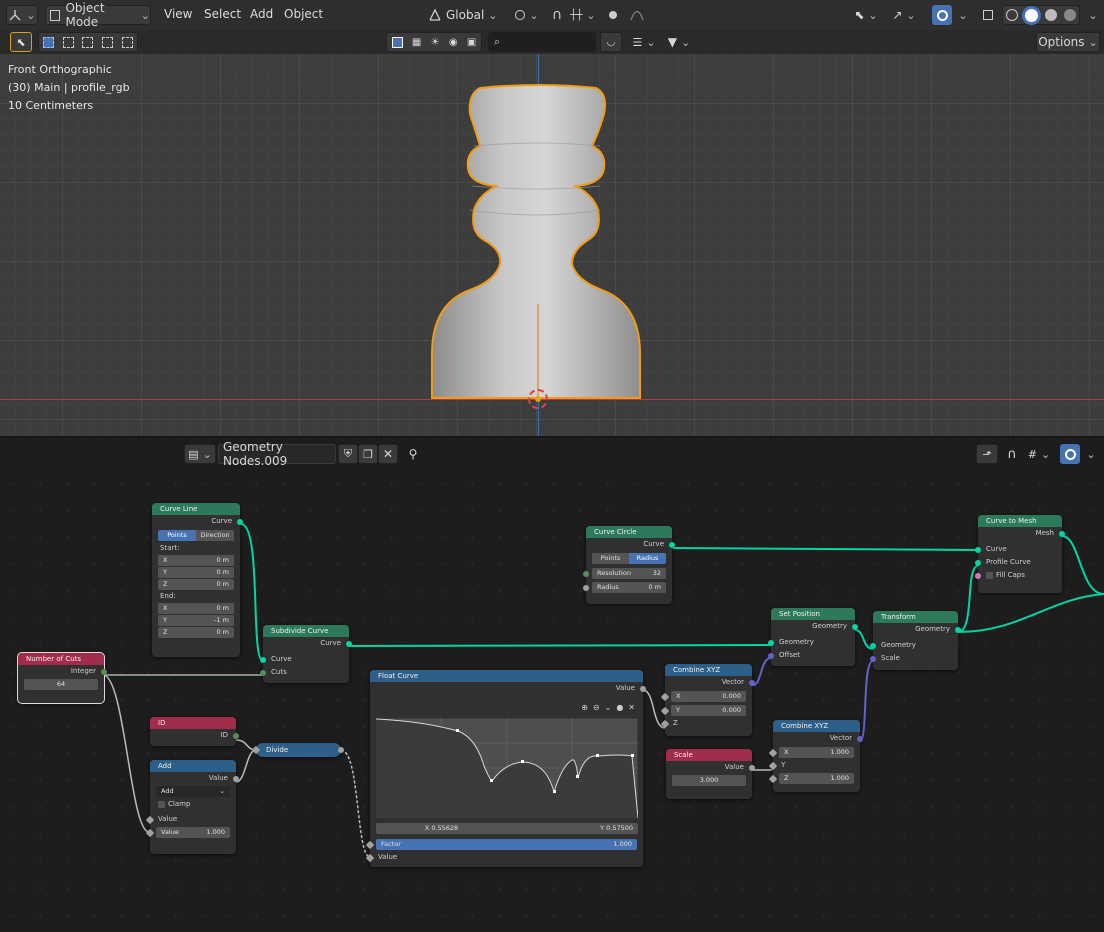  I want to click on zoom-in-icon: ⊕, so click(584, 707).